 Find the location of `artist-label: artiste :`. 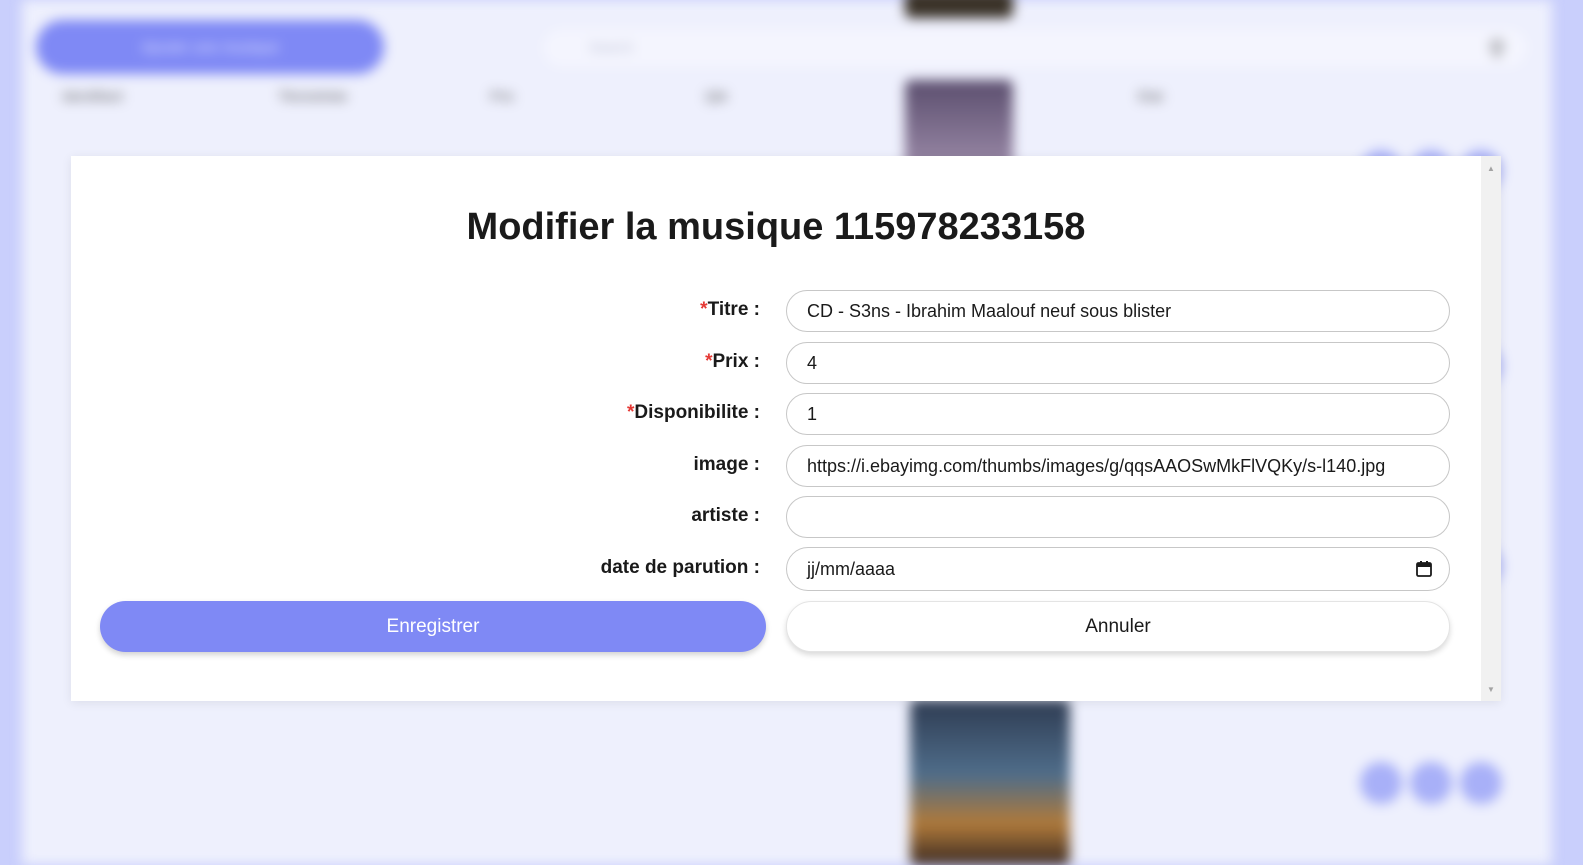

artist-label: artiste : is located at coordinates (725, 515).